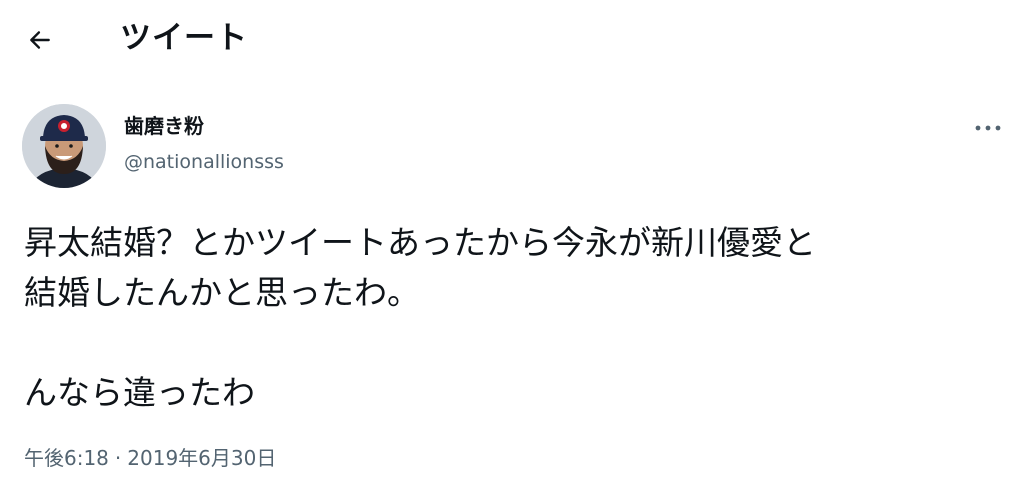 This screenshot has width=1024, height=499. I want to click on arrow-left-icon, so click(40, 40).